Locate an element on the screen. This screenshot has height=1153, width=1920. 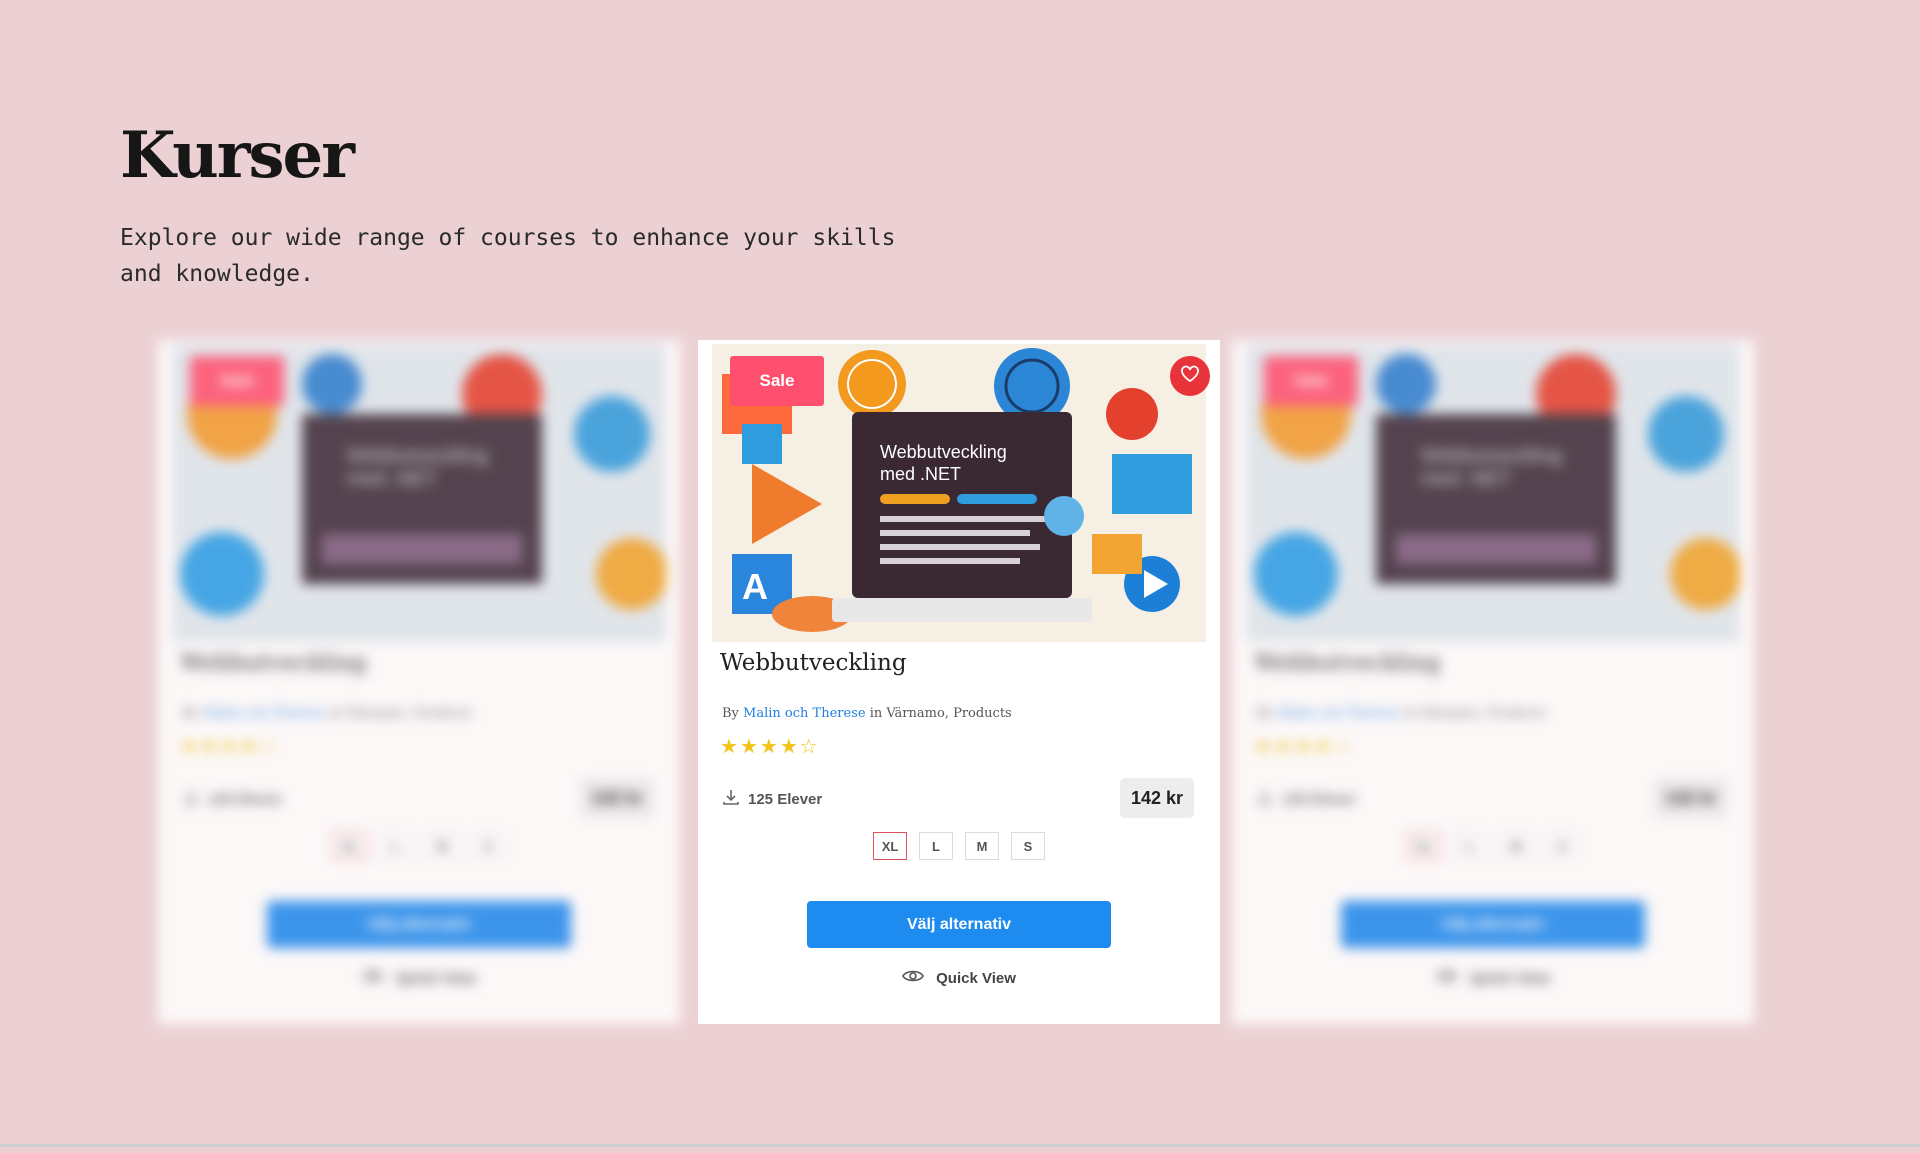
svg-text: A is located at coordinates (755, 586).